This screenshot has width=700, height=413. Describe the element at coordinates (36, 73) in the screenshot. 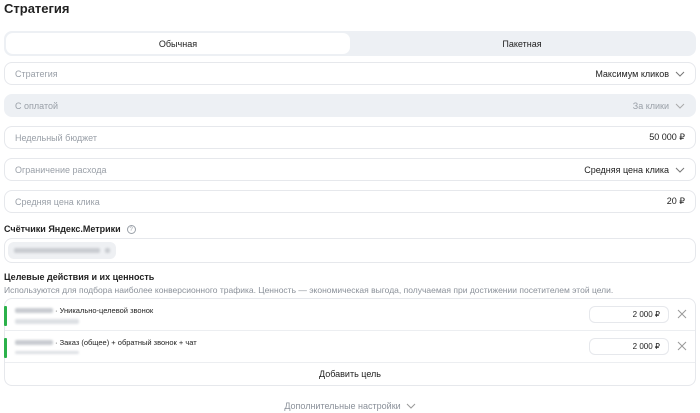

I see `strategy-label: Стратегия` at that location.